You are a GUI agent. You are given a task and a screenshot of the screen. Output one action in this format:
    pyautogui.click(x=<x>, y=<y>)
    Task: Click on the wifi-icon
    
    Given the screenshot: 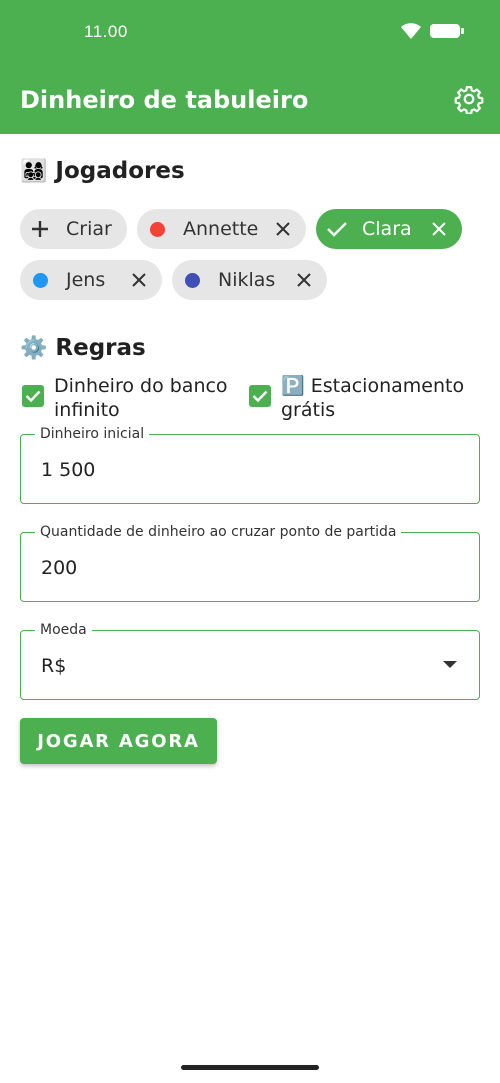 What is the action you would take?
    pyautogui.click(x=411, y=31)
    